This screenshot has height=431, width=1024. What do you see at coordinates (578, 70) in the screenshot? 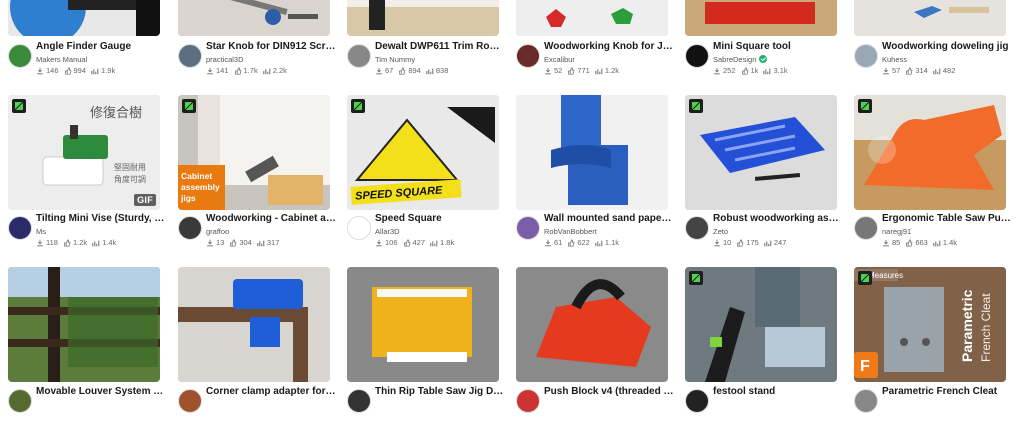
I see `stat-likes: 771` at bounding box center [578, 70].